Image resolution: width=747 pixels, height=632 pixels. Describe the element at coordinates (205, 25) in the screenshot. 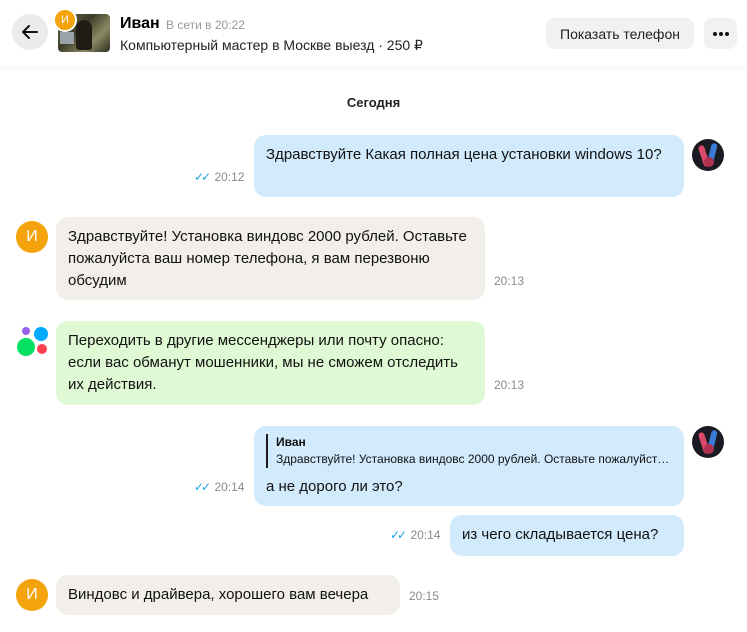

I see `online-status: В сети в 20:22` at that location.